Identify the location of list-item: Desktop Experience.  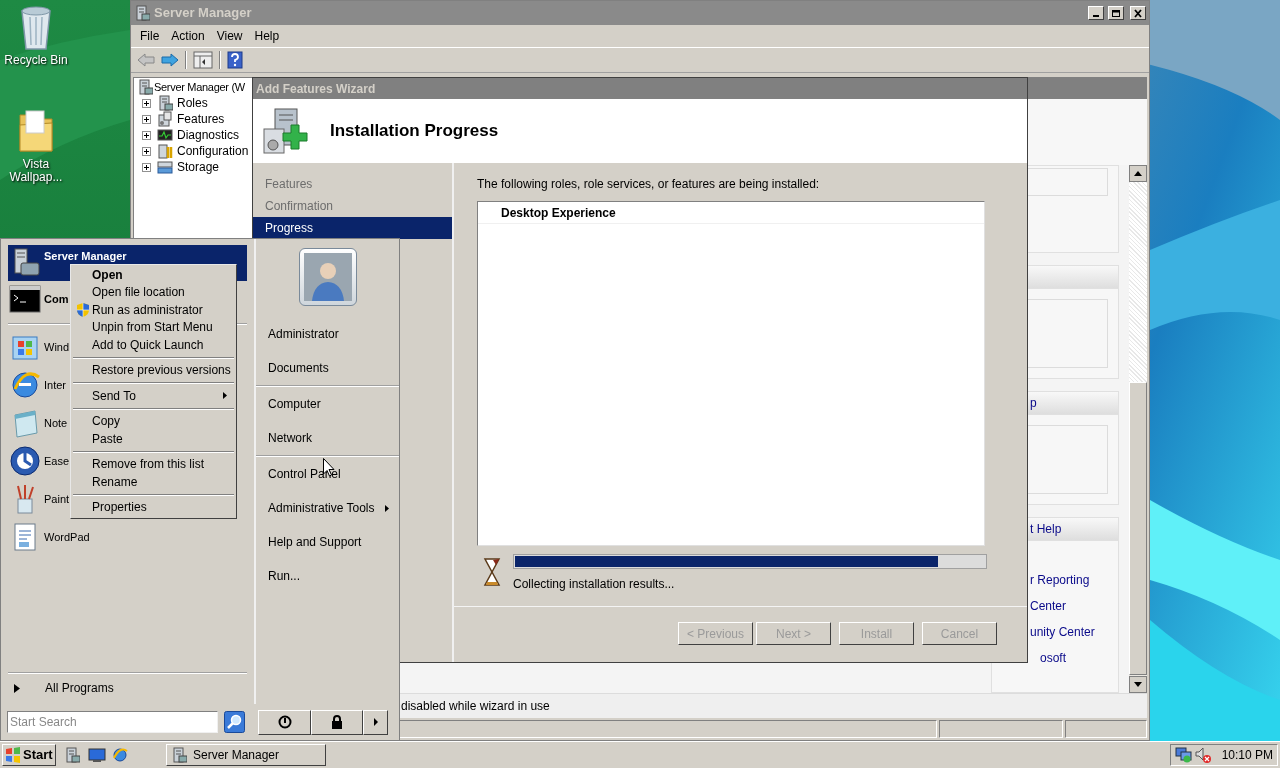
(731, 213).